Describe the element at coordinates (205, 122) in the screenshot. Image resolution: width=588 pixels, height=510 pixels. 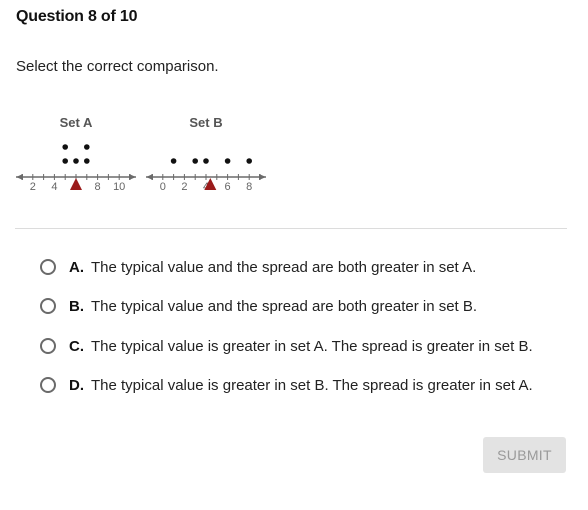
I see `plot-title: Set B` at that location.